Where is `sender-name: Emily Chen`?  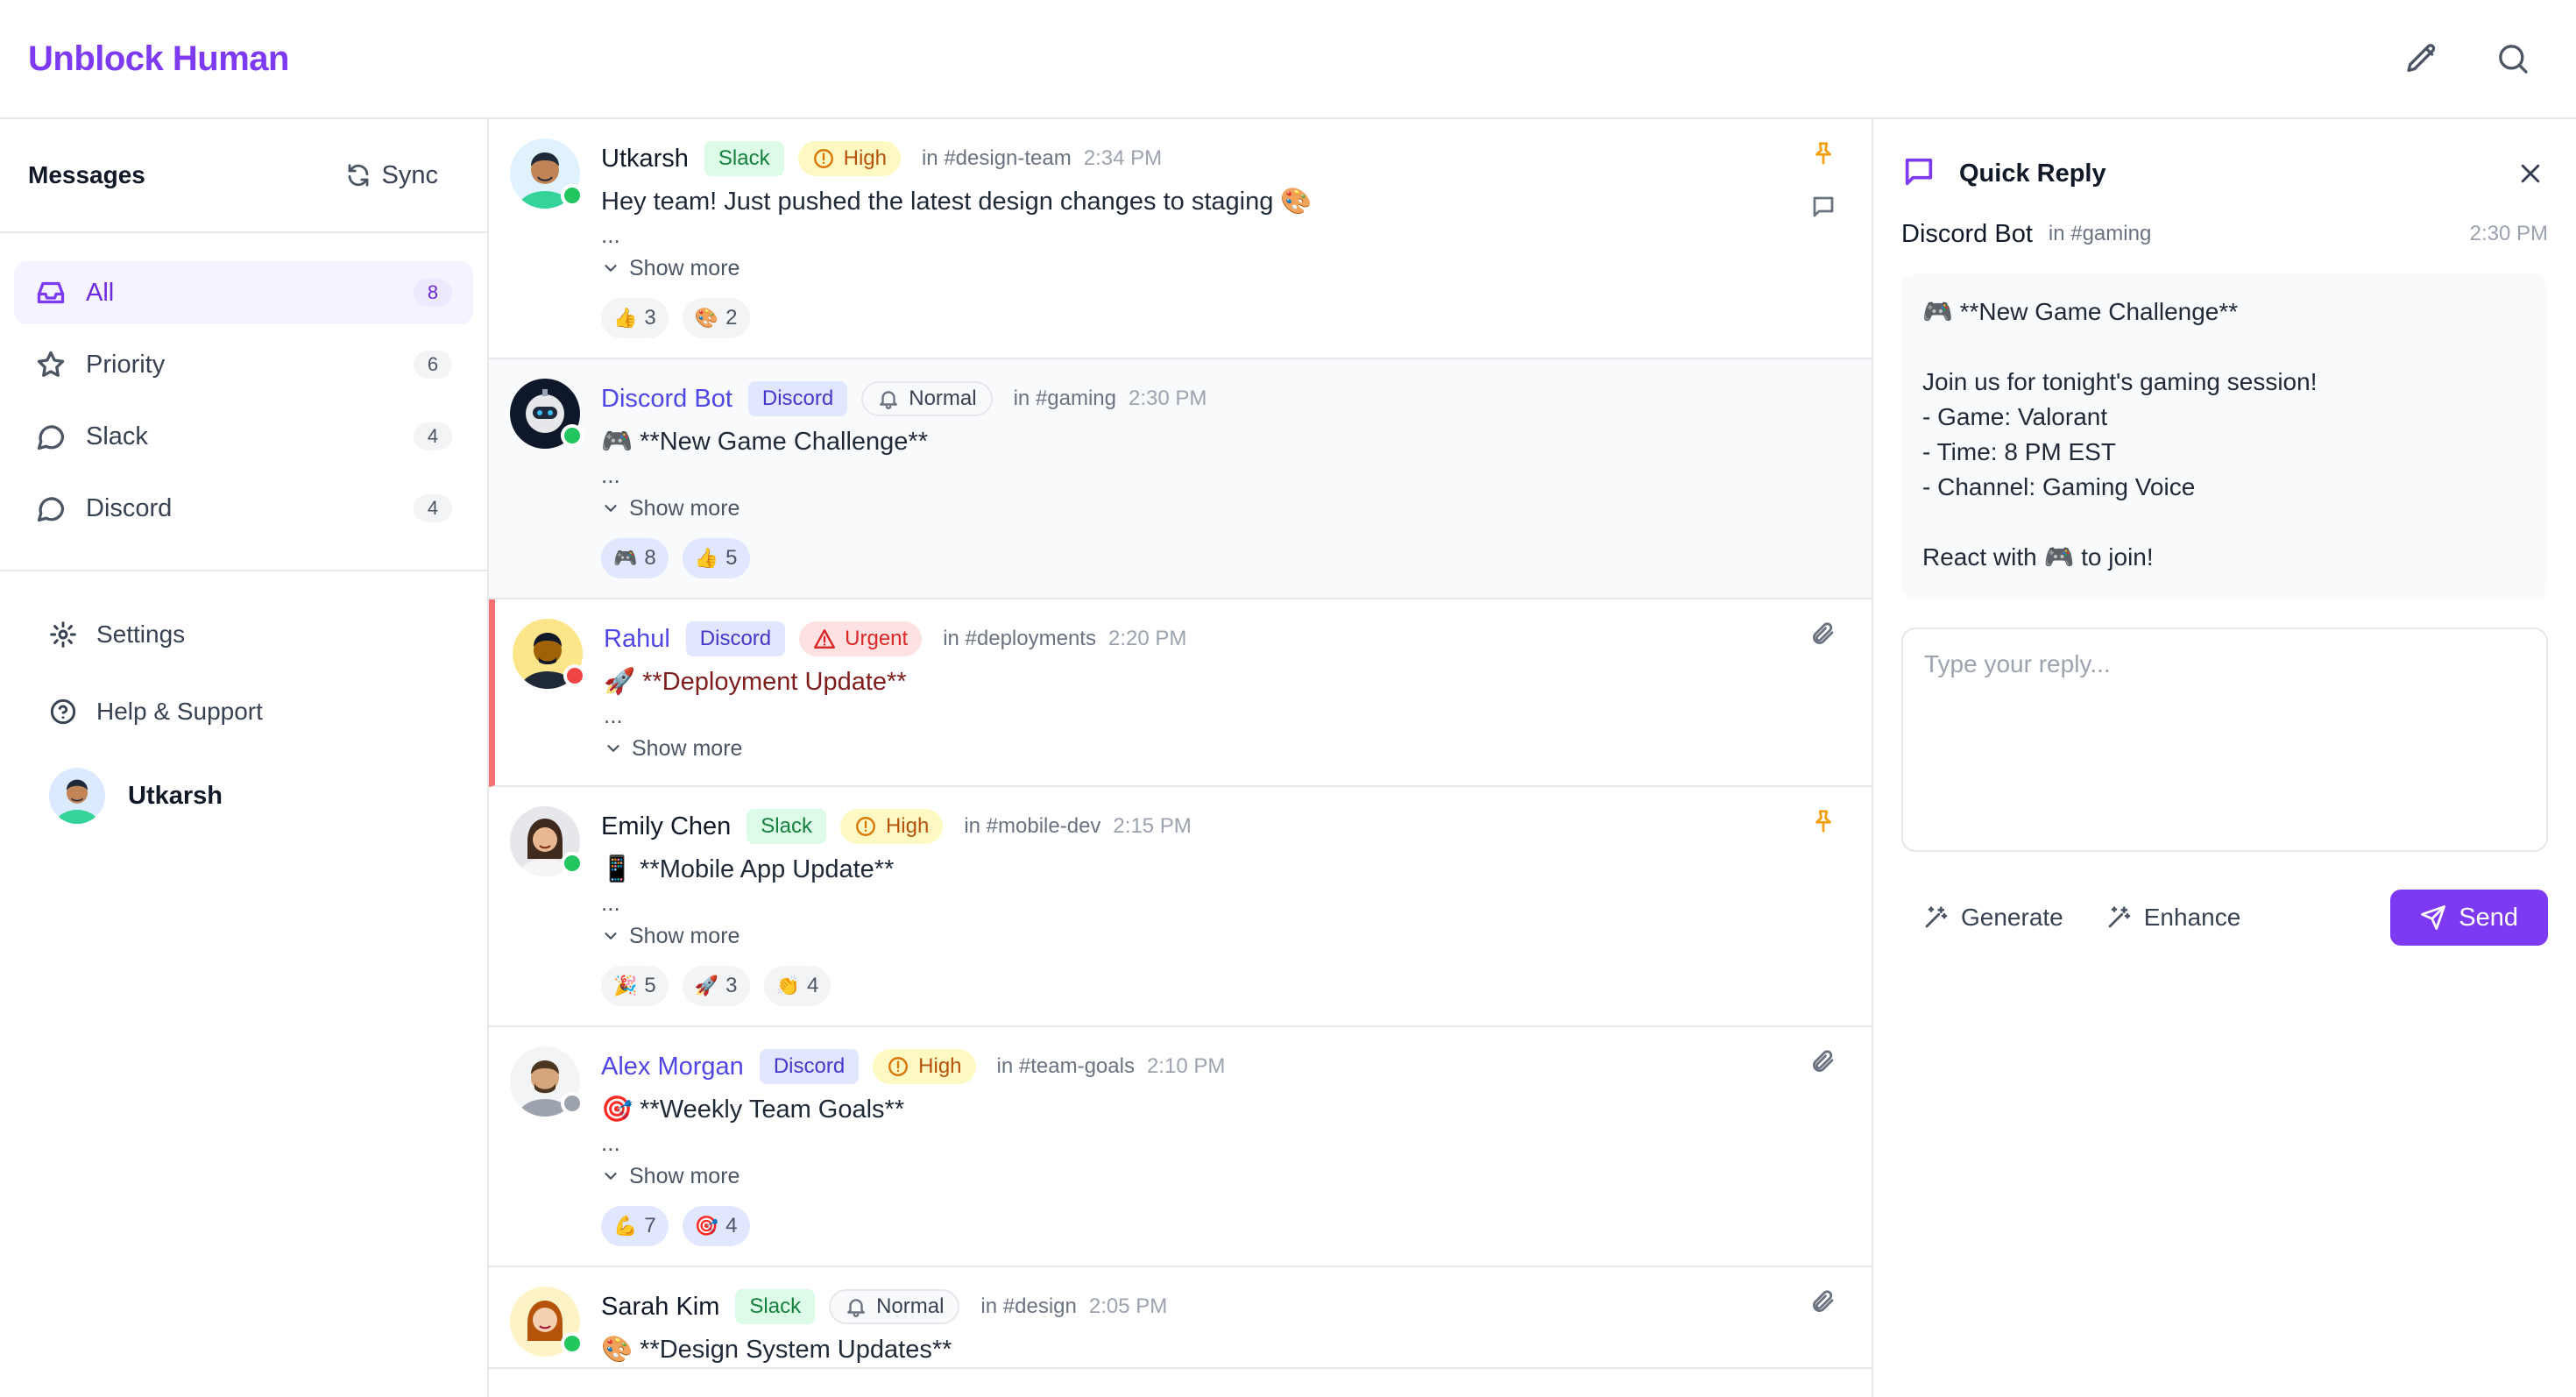 sender-name: Emily Chen is located at coordinates (666, 827).